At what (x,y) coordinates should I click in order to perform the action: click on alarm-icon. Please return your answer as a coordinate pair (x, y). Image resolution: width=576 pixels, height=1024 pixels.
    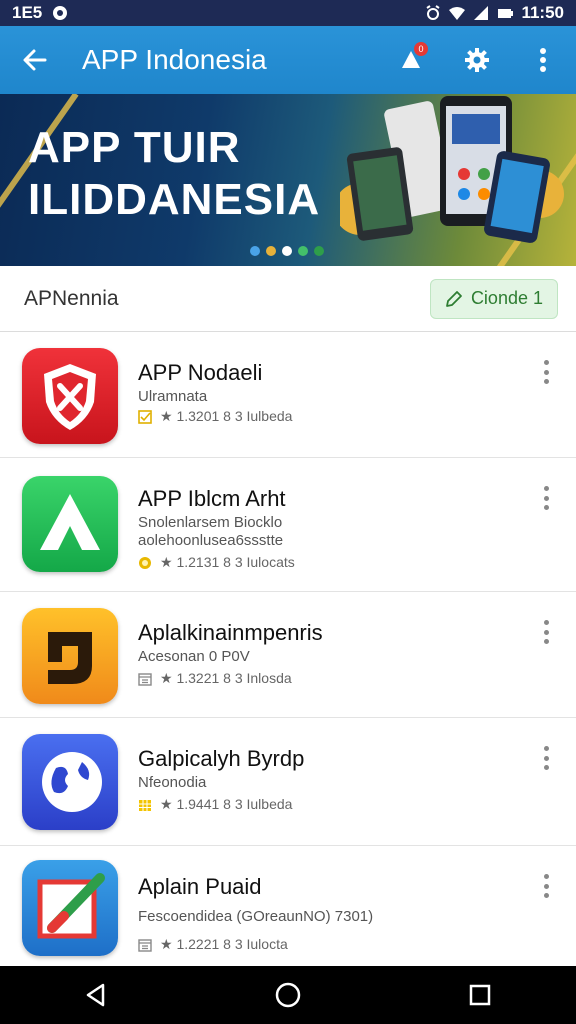
    Looking at the image, I should click on (433, 12).